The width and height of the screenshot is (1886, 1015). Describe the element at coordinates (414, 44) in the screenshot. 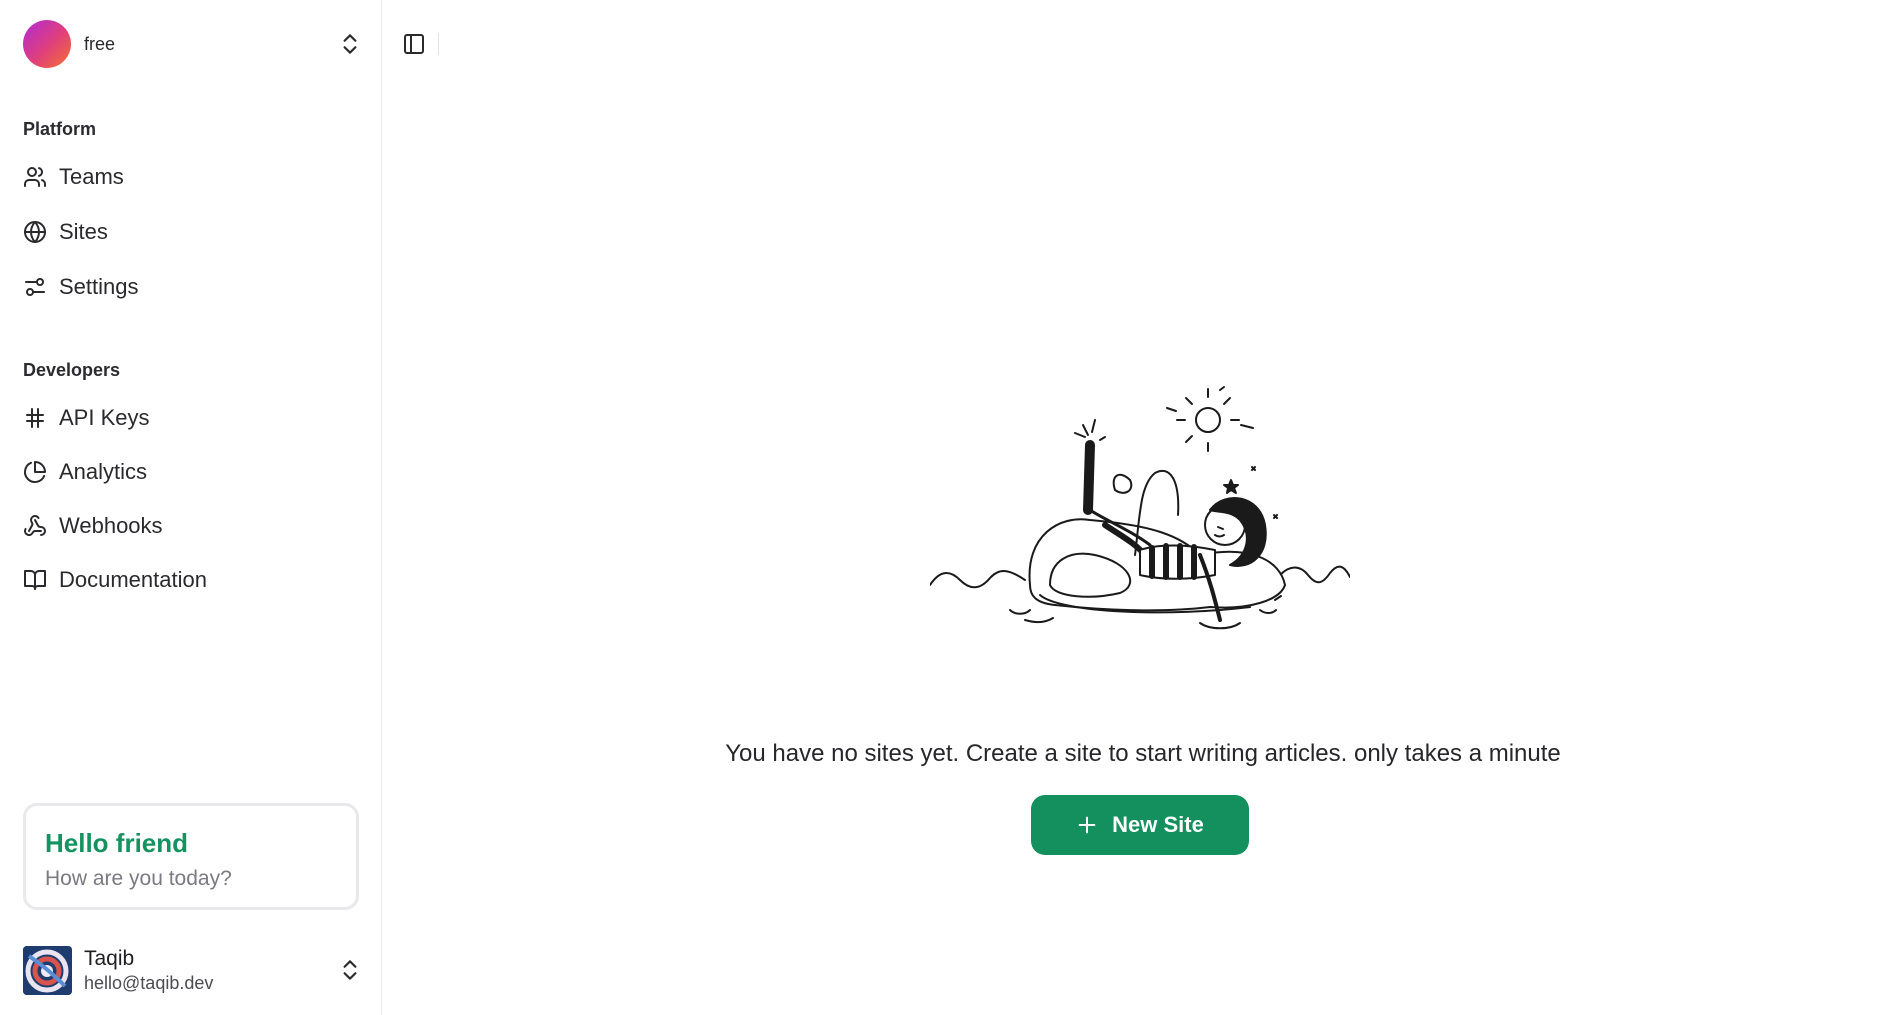

I see `sidebar-toggle-button` at that location.